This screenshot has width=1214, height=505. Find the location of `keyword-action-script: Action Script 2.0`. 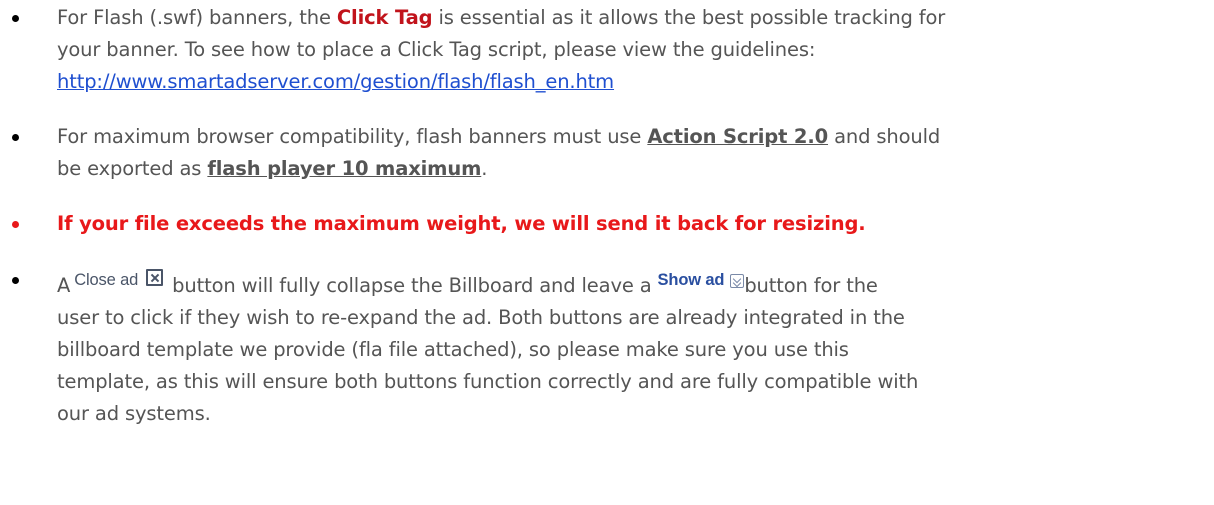

keyword-action-script: Action Script 2.0 is located at coordinates (738, 136).